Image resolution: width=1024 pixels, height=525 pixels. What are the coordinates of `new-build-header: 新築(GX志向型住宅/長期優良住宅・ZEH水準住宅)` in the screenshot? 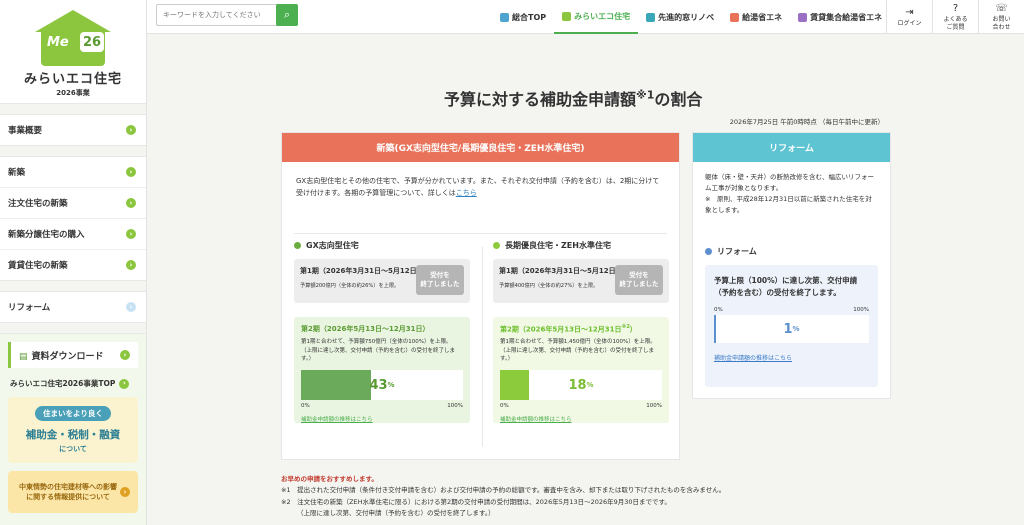 It's located at (480, 147).